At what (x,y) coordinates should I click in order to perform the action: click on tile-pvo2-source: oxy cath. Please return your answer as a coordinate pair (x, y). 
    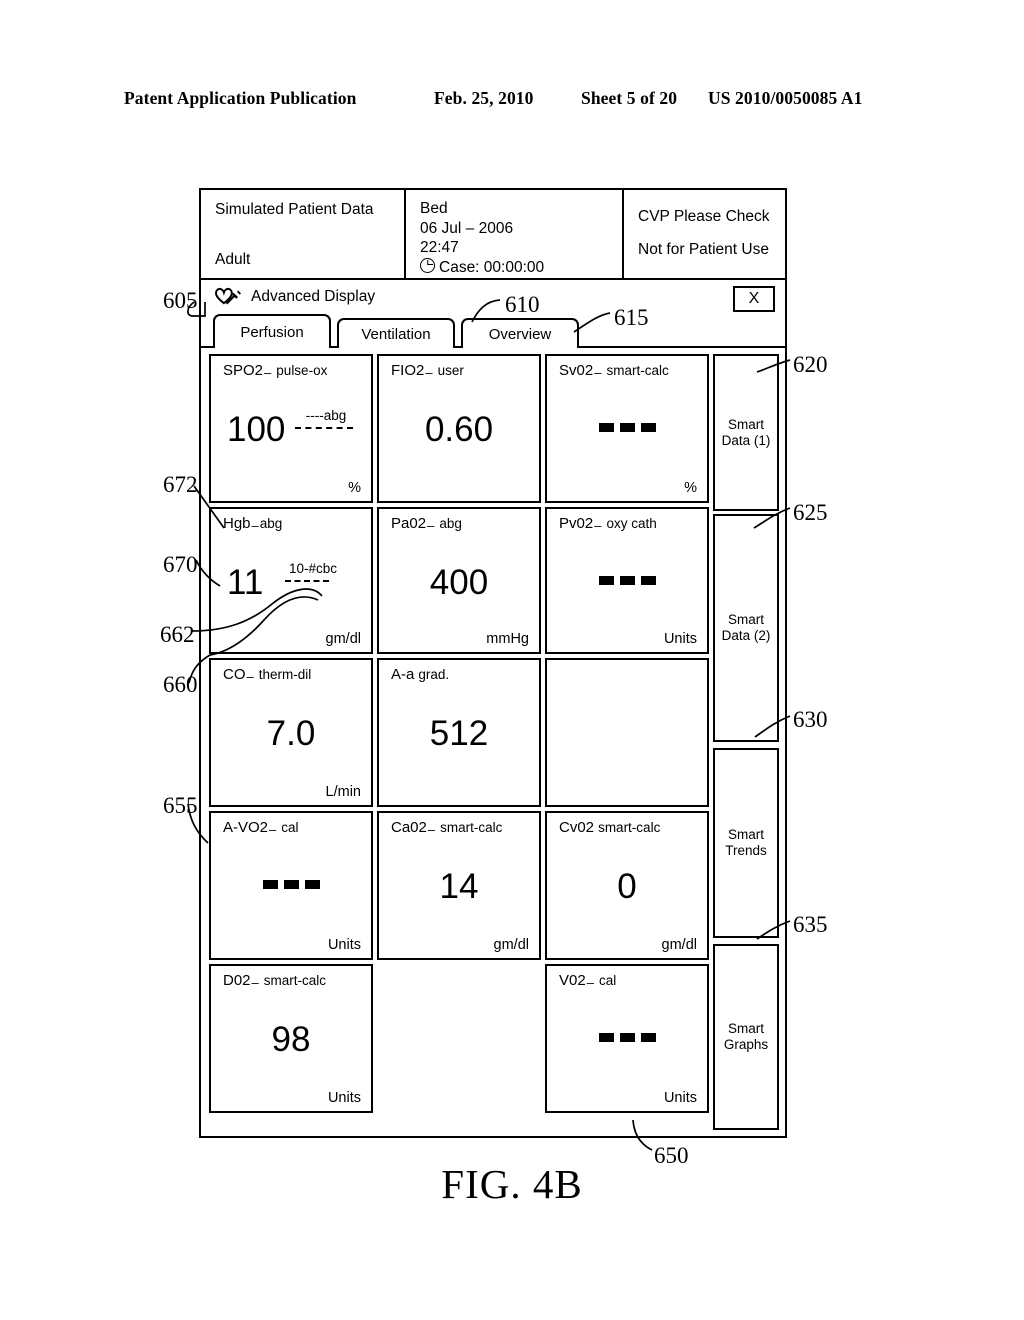
    Looking at the image, I should click on (631, 523).